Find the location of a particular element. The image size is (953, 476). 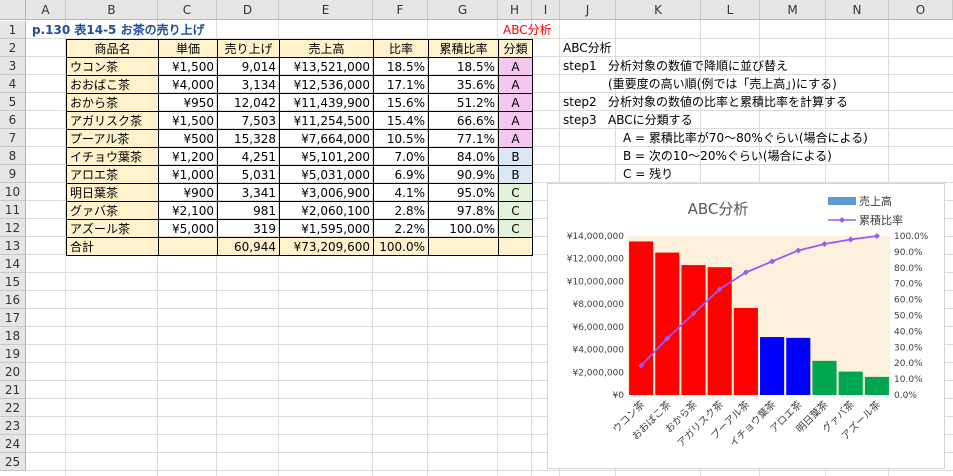

table-cell: 77.1% is located at coordinates (463, 138).